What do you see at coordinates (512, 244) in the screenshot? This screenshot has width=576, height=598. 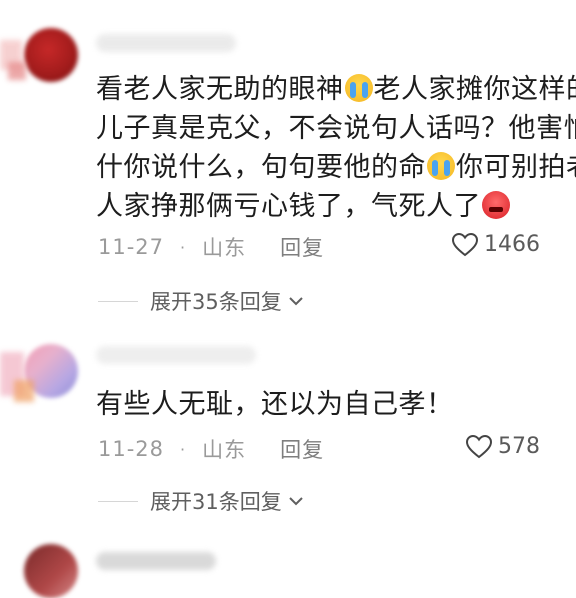 I see `like-count: 1466` at bounding box center [512, 244].